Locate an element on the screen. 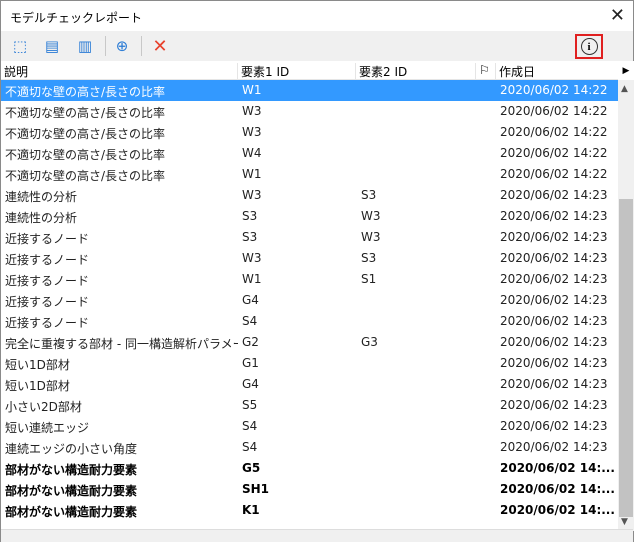  table-row: 近接するノード W3 S3 2020/06/02 14:23 is located at coordinates (309, 258).